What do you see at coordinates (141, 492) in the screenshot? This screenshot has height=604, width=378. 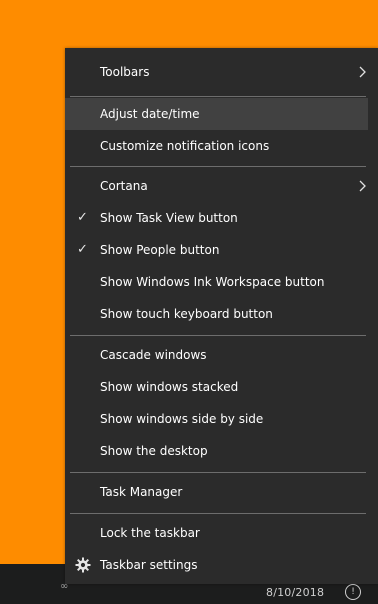 I see `menu-item-label: Task Manager` at bounding box center [141, 492].